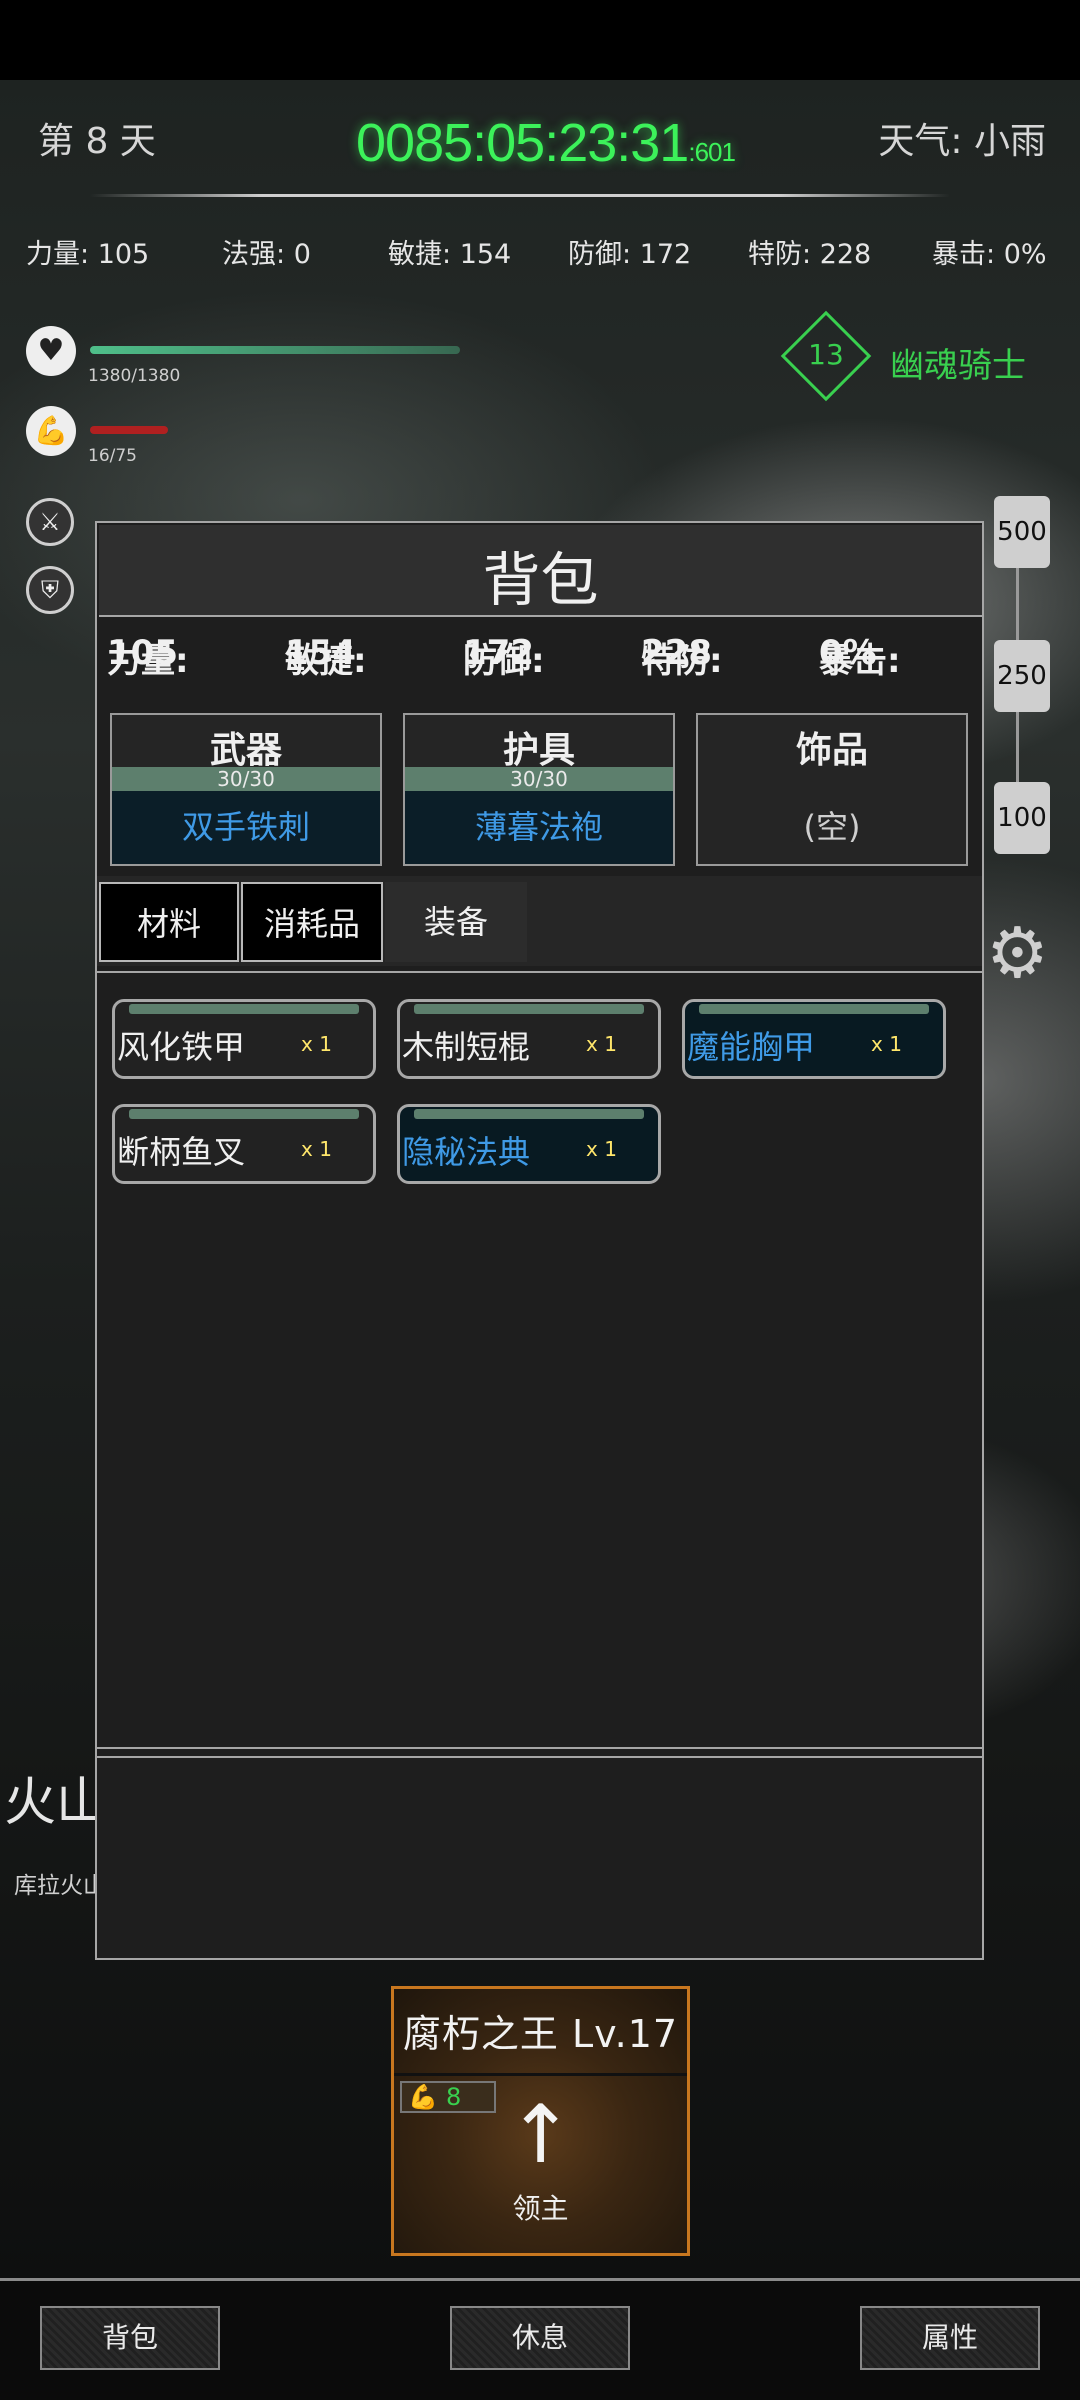 Image resolution: width=1080 pixels, height=2400 pixels. Describe the element at coordinates (989, 254) in the screenshot. I see `stat-crit: 暴击: 0%` at that location.